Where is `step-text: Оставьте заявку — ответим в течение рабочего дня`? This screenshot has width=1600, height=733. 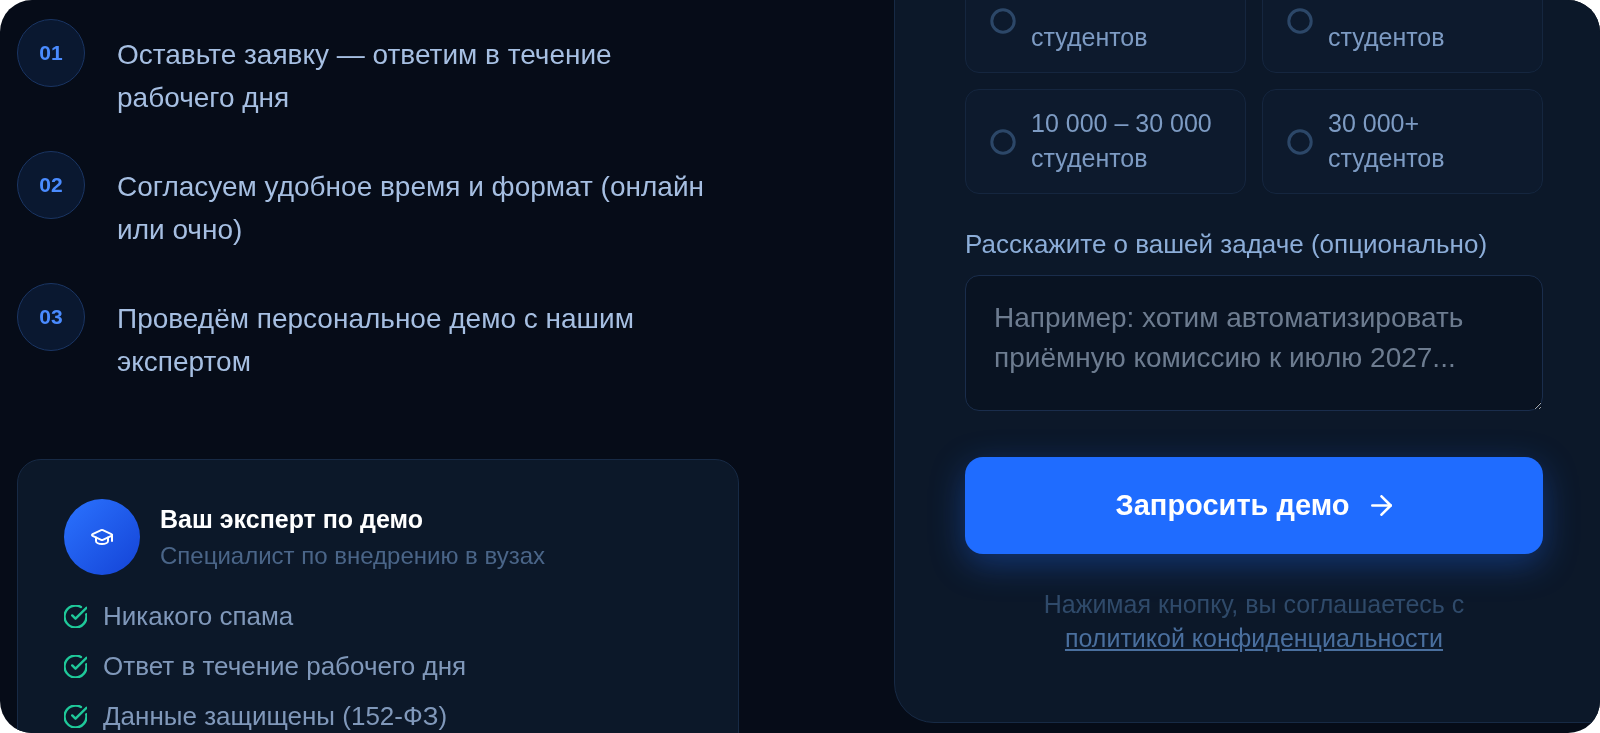 step-text: Оставьте заявку — ответим в течение рабочего дня is located at coordinates (365, 76).